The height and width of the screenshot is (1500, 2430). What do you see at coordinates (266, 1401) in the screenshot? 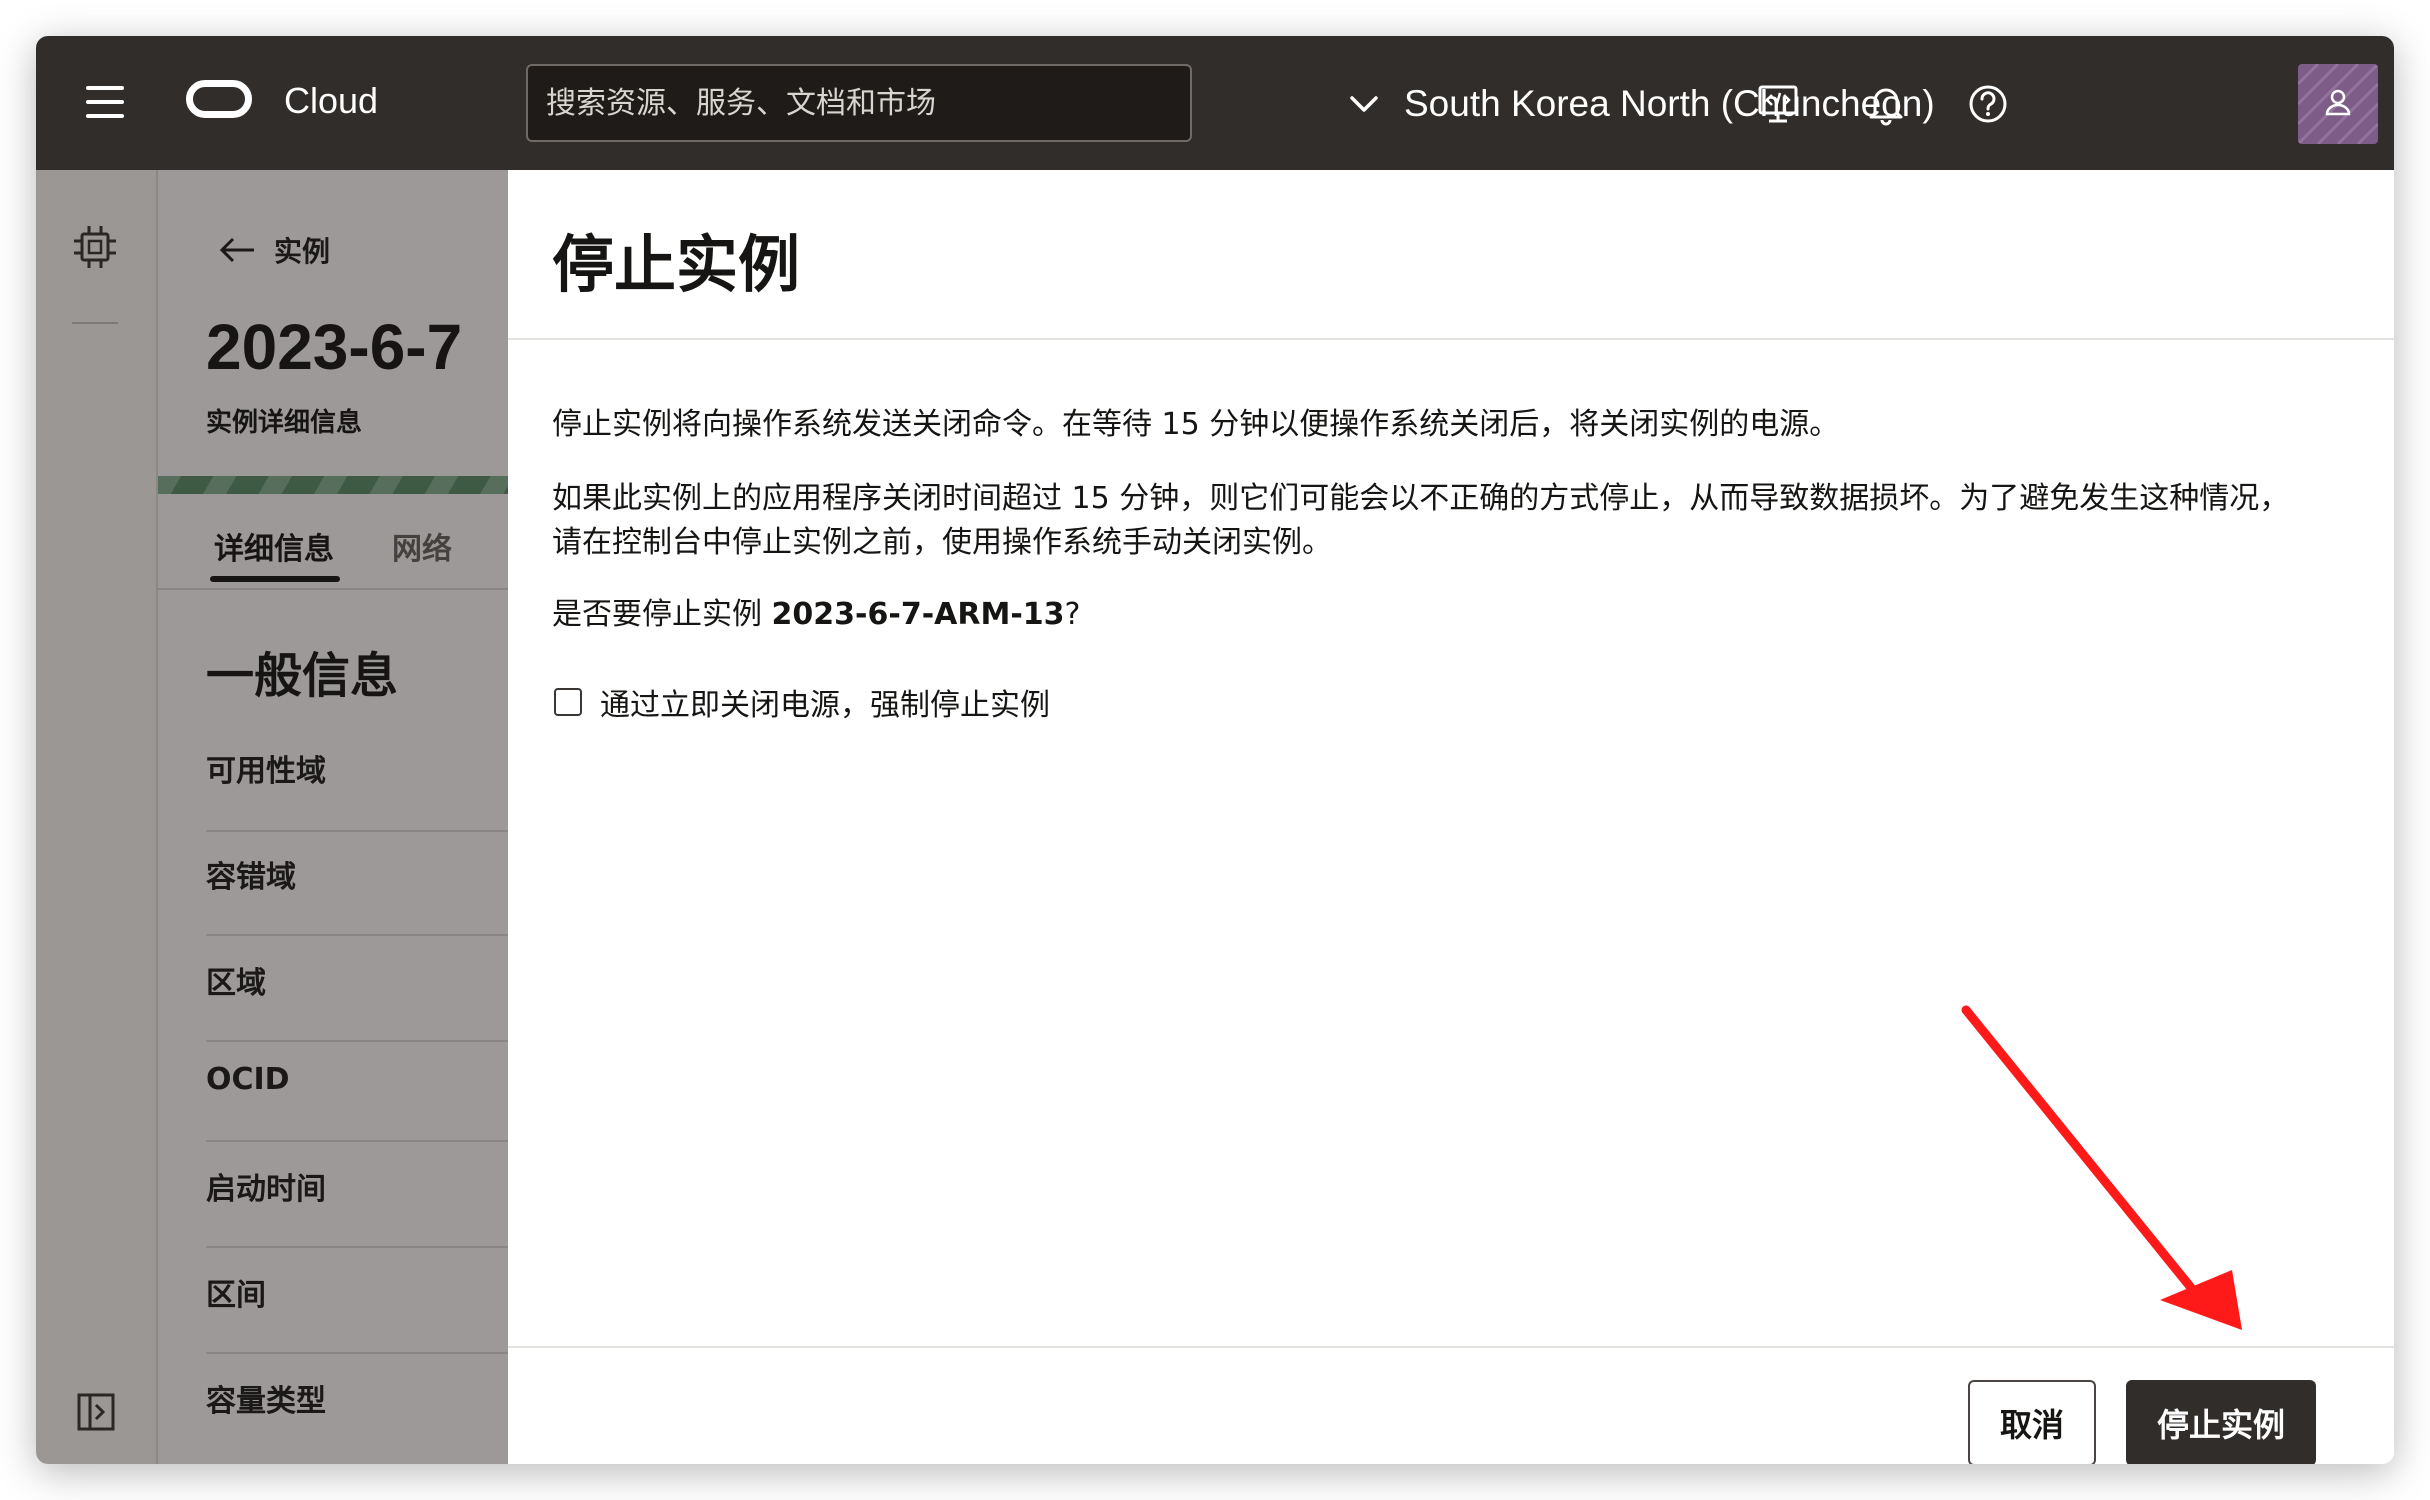
I see `field-capacity-type: 容量类型` at bounding box center [266, 1401].